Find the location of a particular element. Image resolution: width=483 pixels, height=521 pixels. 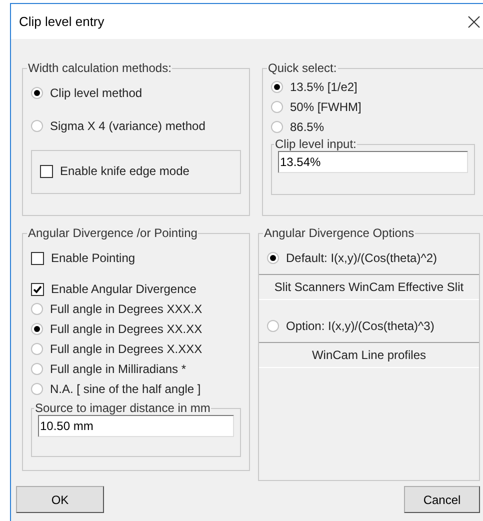

radio-option: 86.5% is located at coordinates (297, 127).